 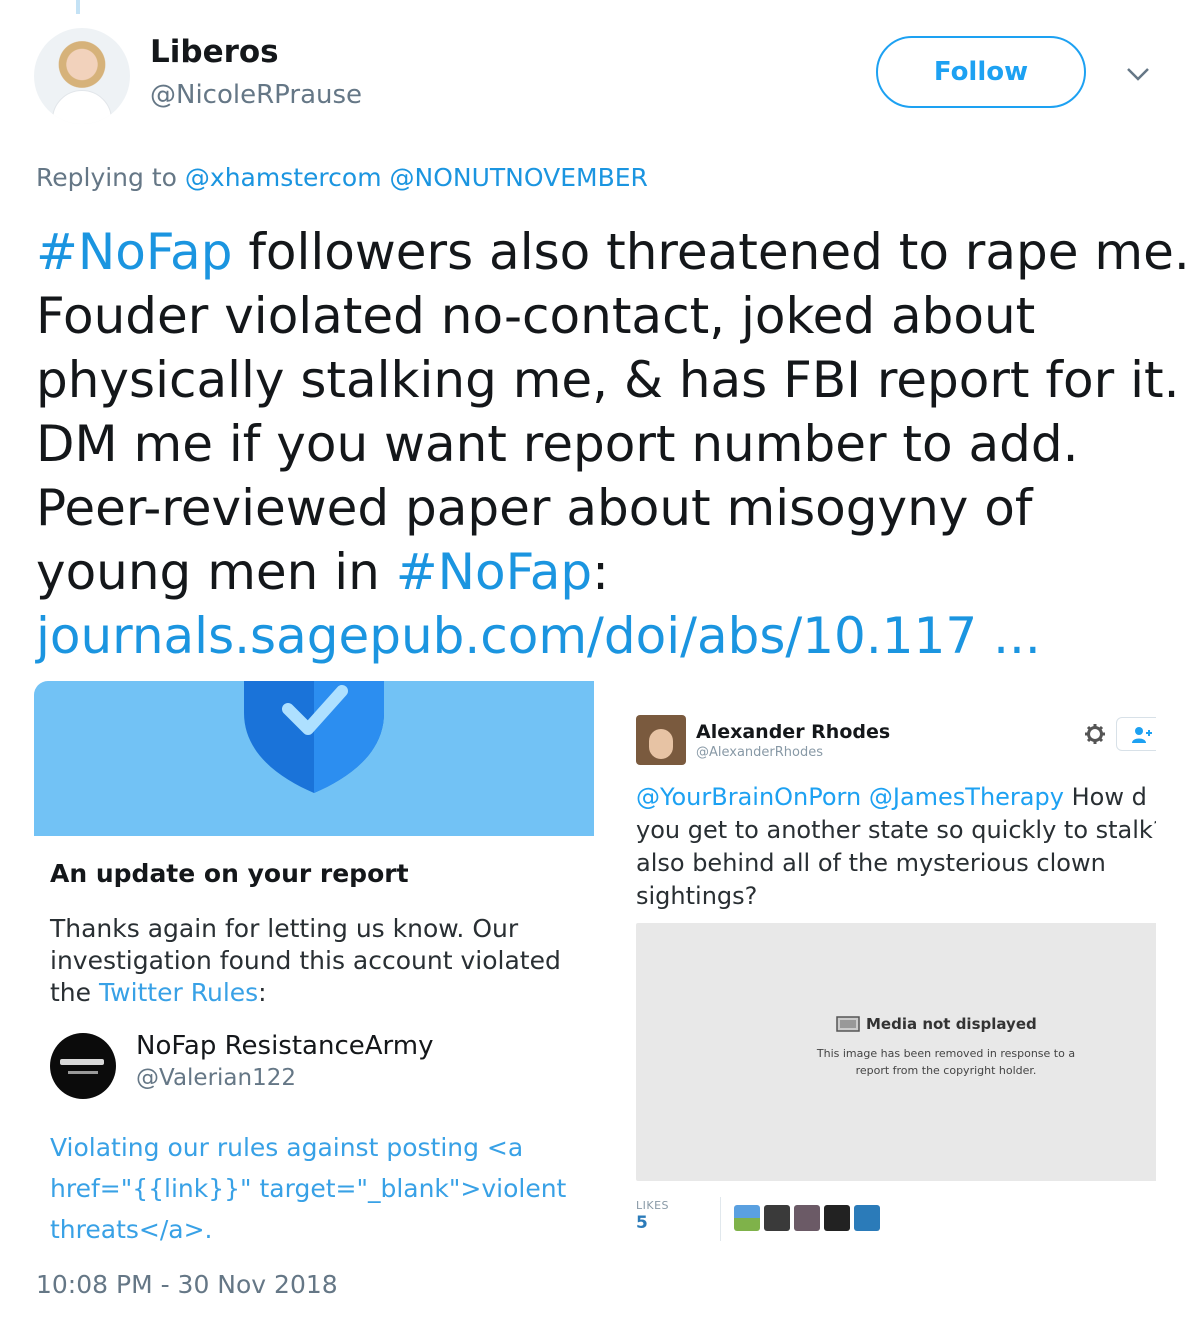 What do you see at coordinates (760, 752) in the screenshot?
I see `embedded-handle: @AlexanderRhodes` at bounding box center [760, 752].